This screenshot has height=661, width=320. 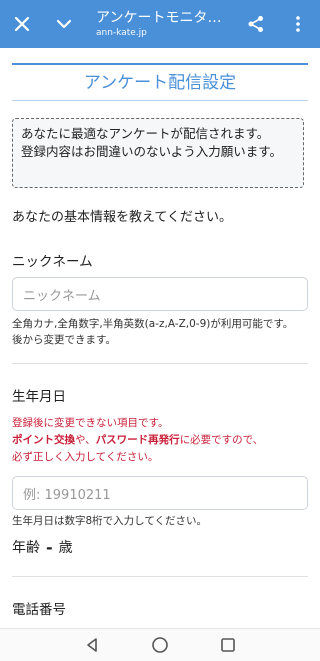 I want to click on warning-line-2: ポイント交換や、パスワード再発行に必要ですので、, so click(x=137, y=440).